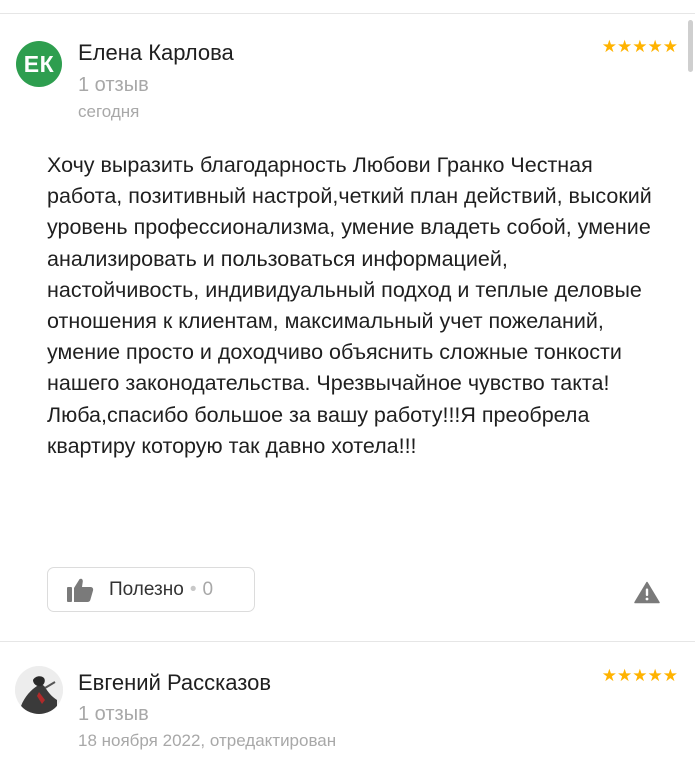 The height and width of the screenshot is (768, 695). I want to click on photo-avatar, so click(39, 690).